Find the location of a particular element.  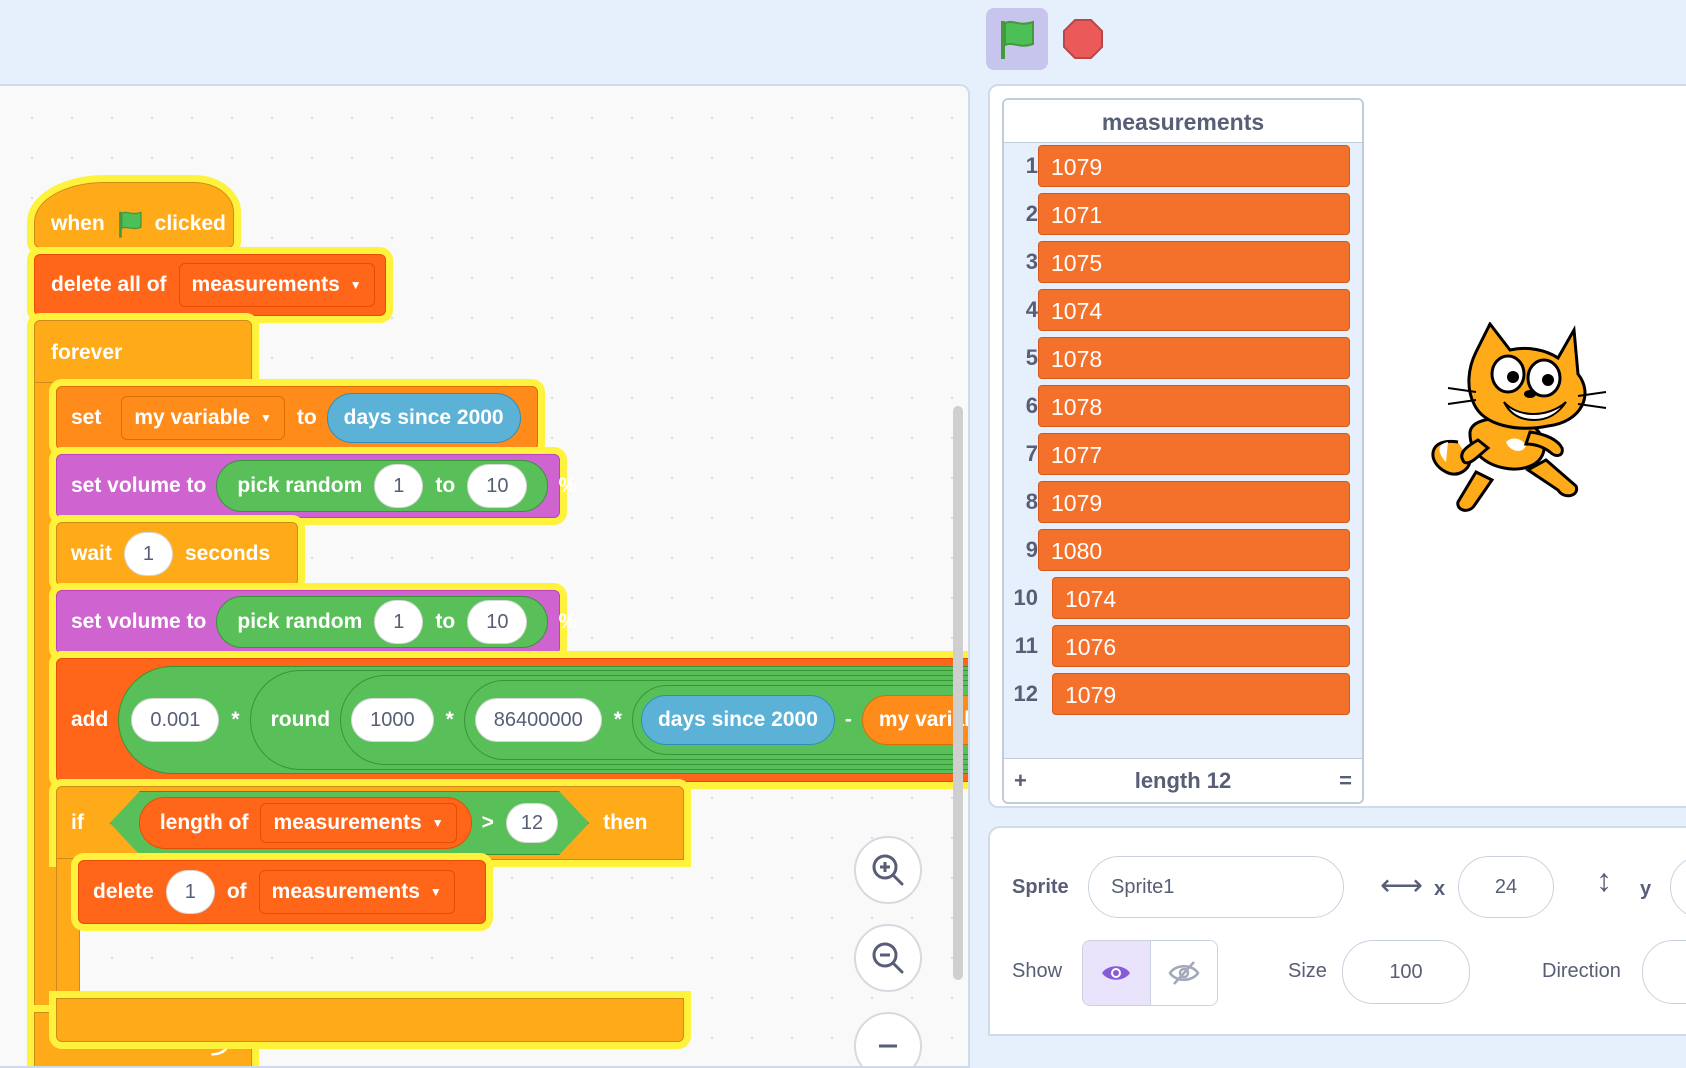

list-item-value: 1077 is located at coordinates (1194, 454).